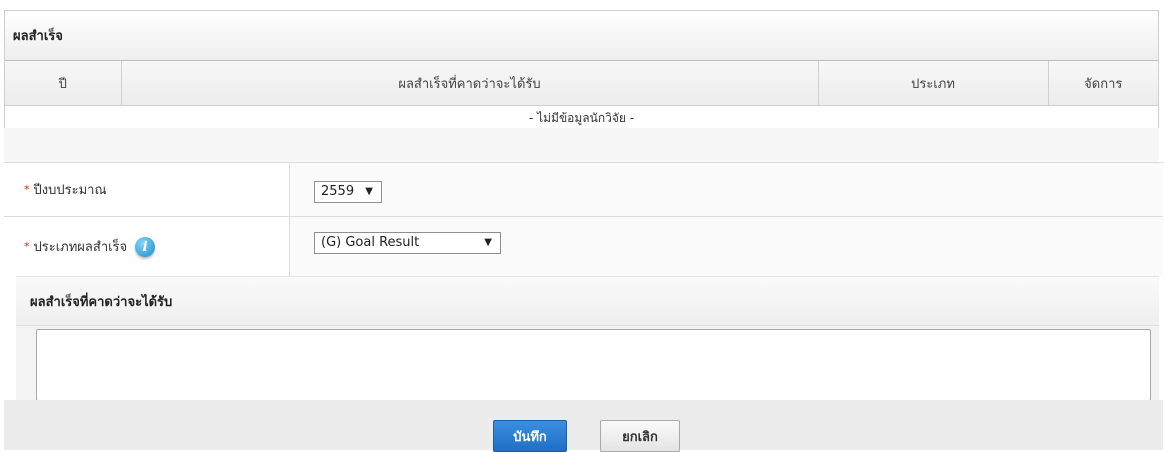 This screenshot has height=452, width=1165. Describe the element at coordinates (80, 247) in the screenshot. I see `result-type-label: ประเภทผลสำเร็จ` at that location.